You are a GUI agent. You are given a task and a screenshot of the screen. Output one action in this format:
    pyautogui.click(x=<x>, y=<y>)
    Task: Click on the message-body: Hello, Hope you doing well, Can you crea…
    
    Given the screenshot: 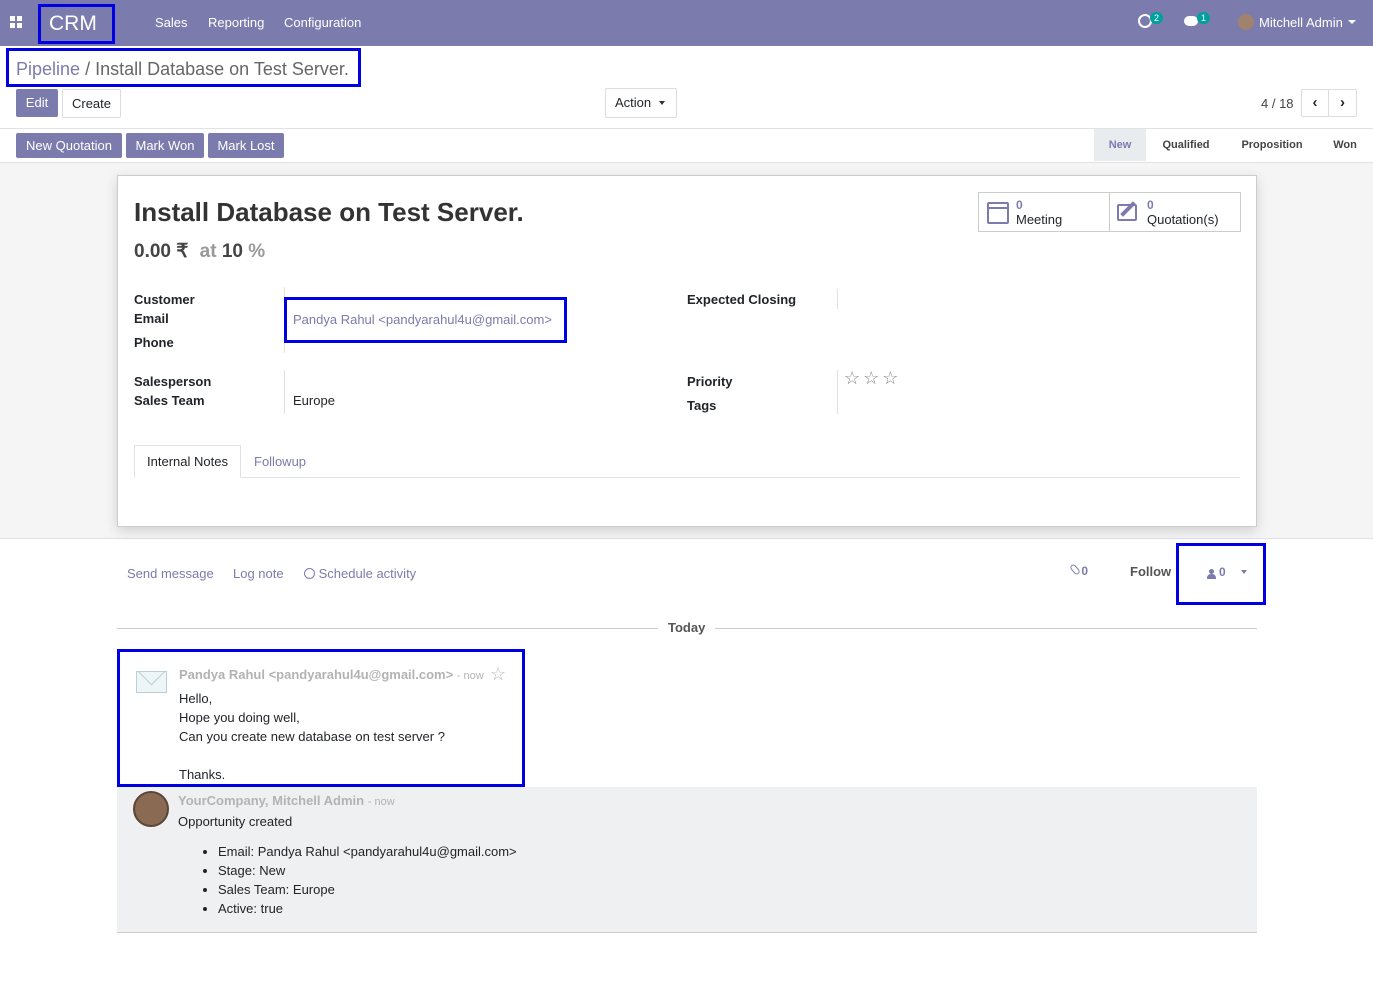 What is the action you would take?
    pyautogui.click(x=312, y=736)
    